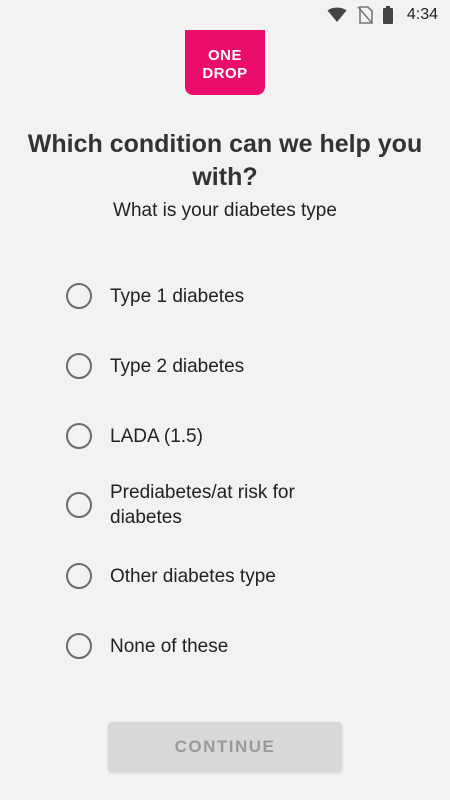  What do you see at coordinates (177, 296) in the screenshot?
I see `option-label: Type 1 diabetes` at bounding box center [177, 296].